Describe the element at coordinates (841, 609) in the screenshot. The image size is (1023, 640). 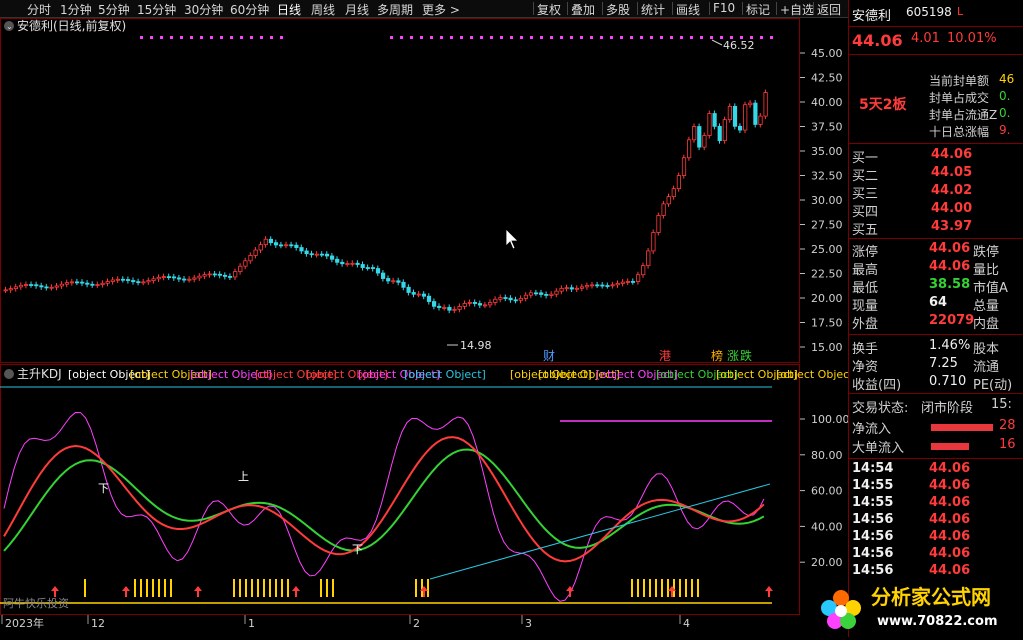
I see `flower-icon` at that location.